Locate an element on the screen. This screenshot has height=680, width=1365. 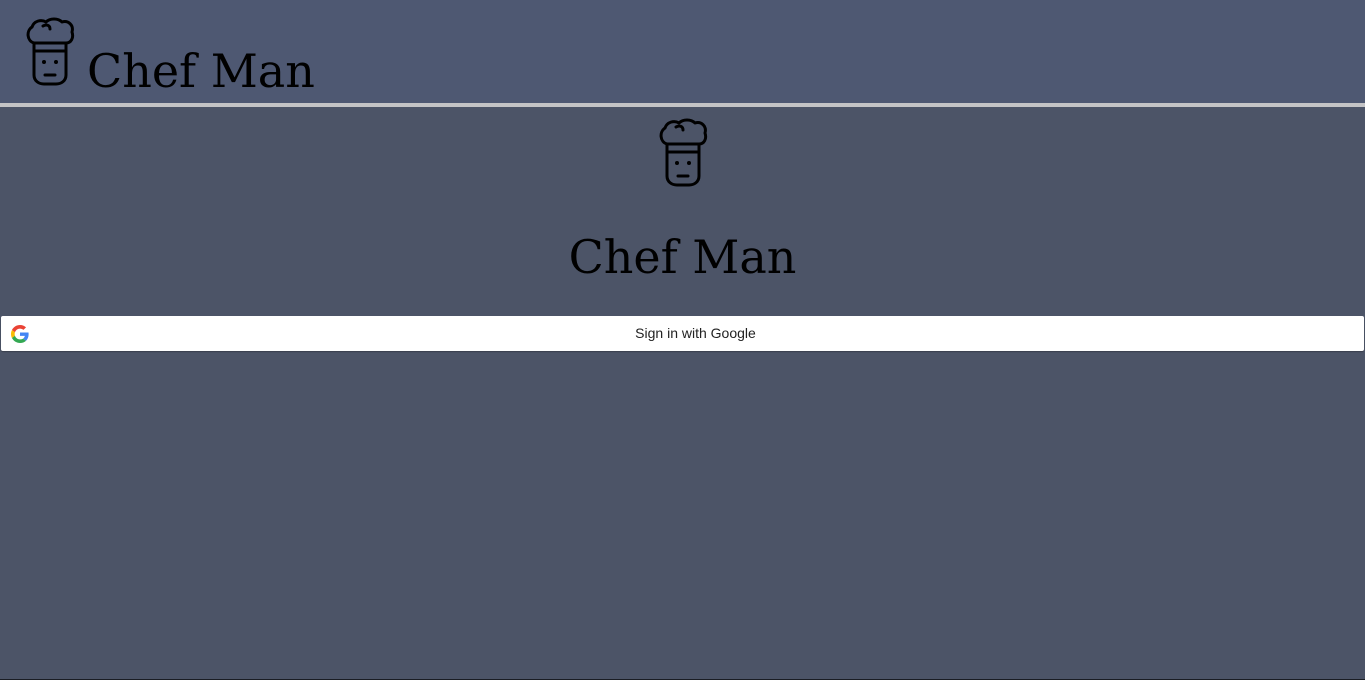
google-signin-label: Sign in with Google is located at coordinates (695, 333).